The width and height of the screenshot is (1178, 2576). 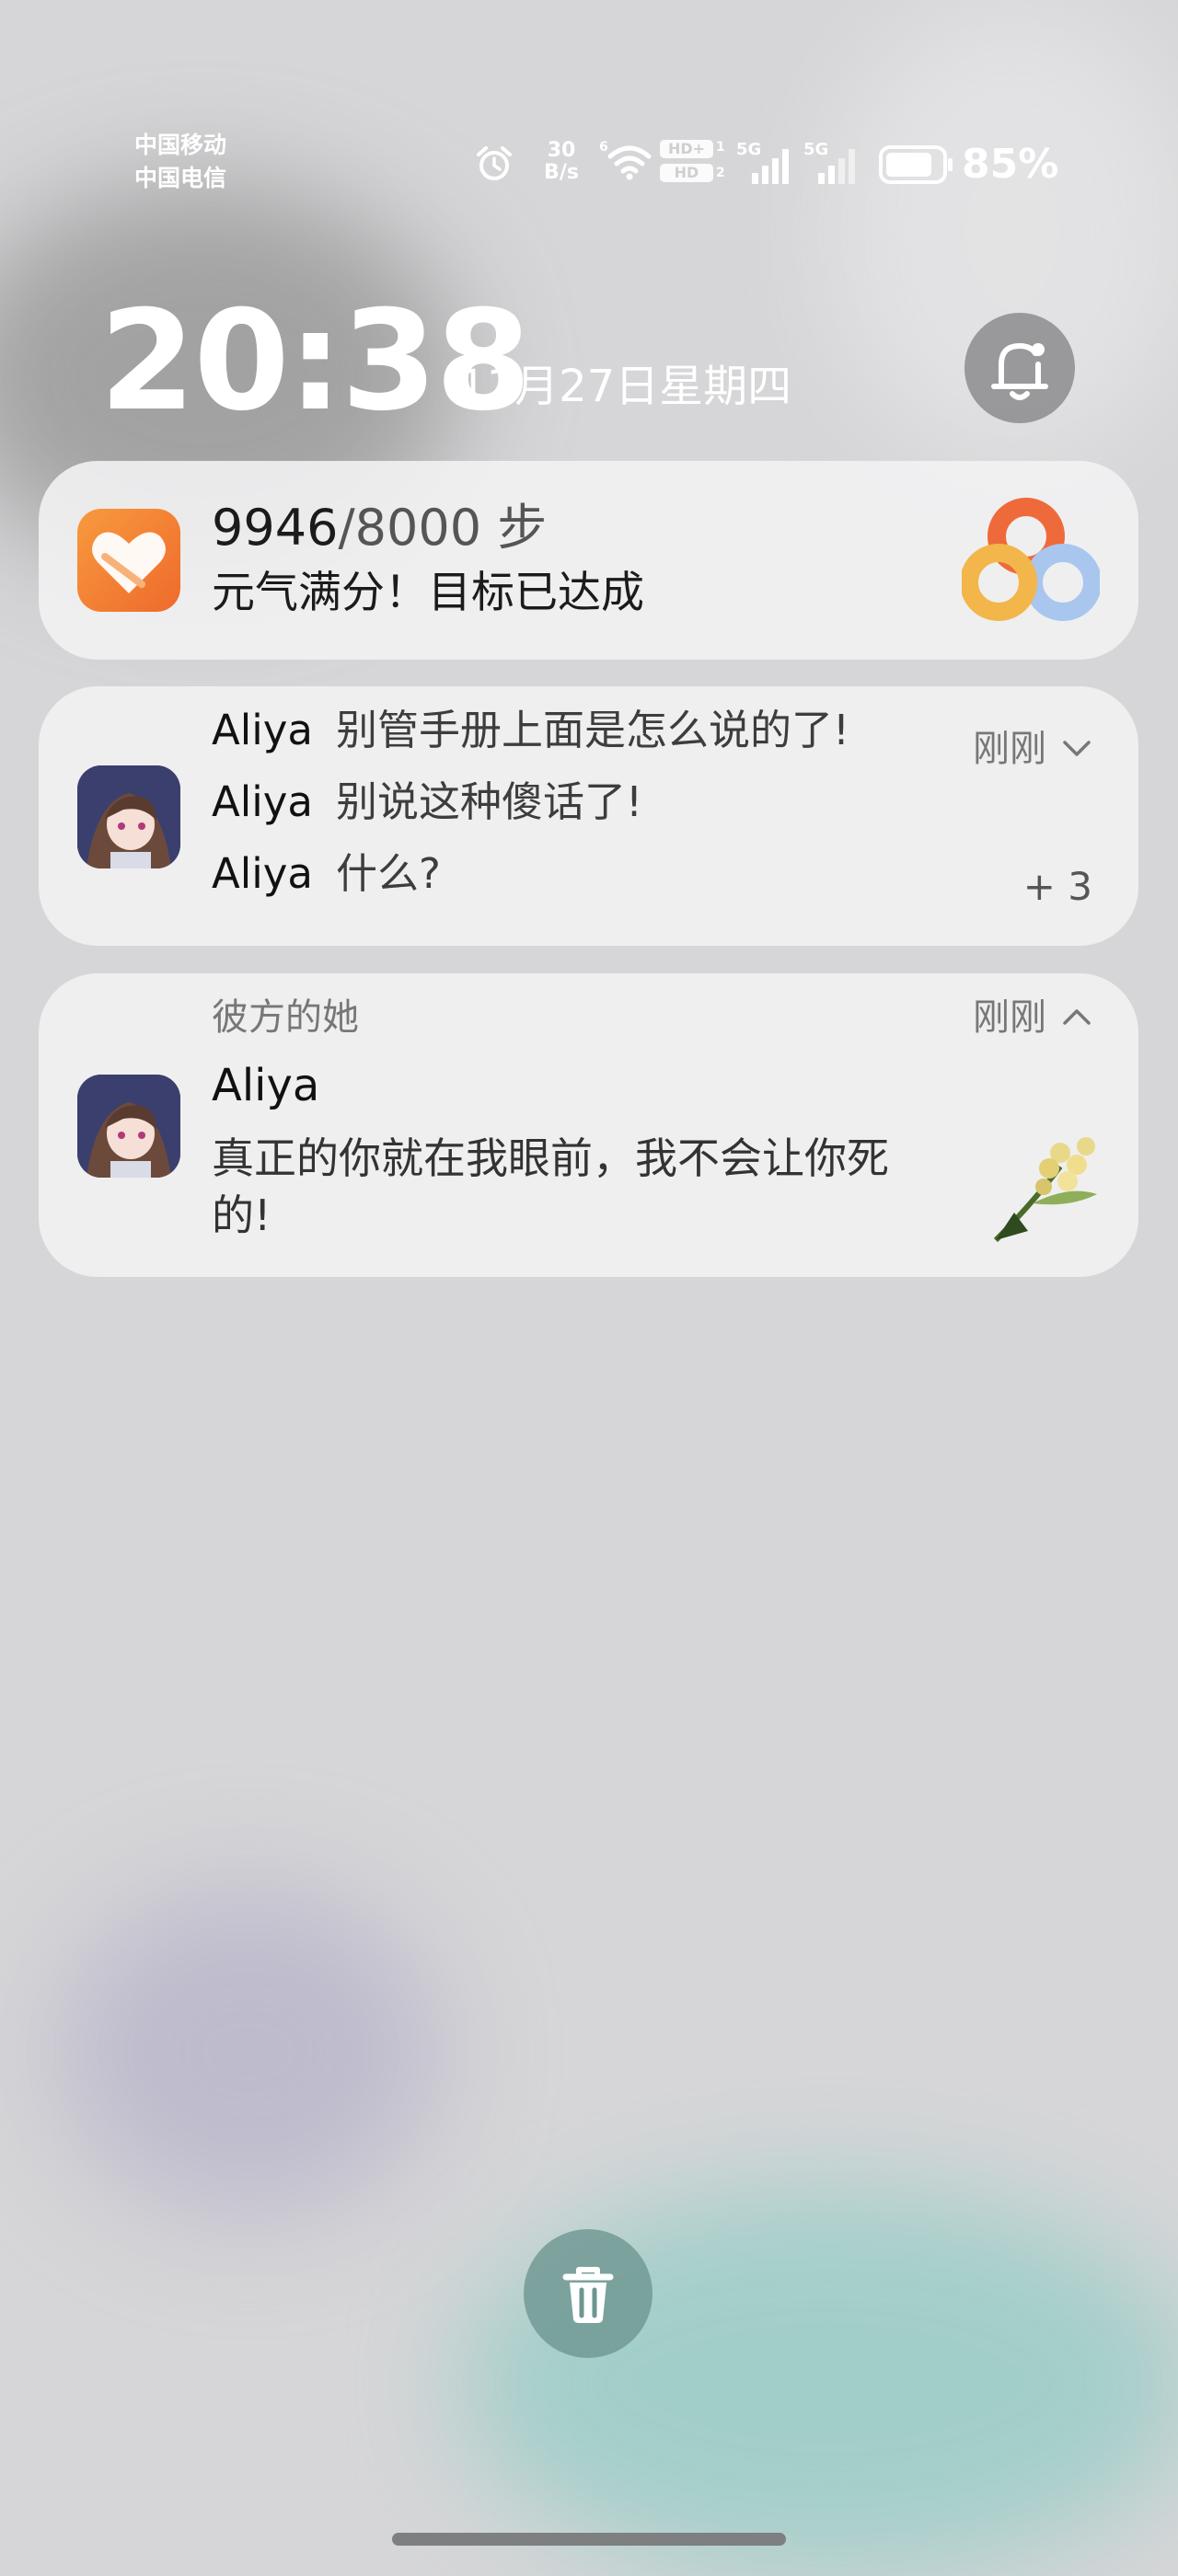 I want to click on chevron-down-icon, so click(x=1076, y=748).